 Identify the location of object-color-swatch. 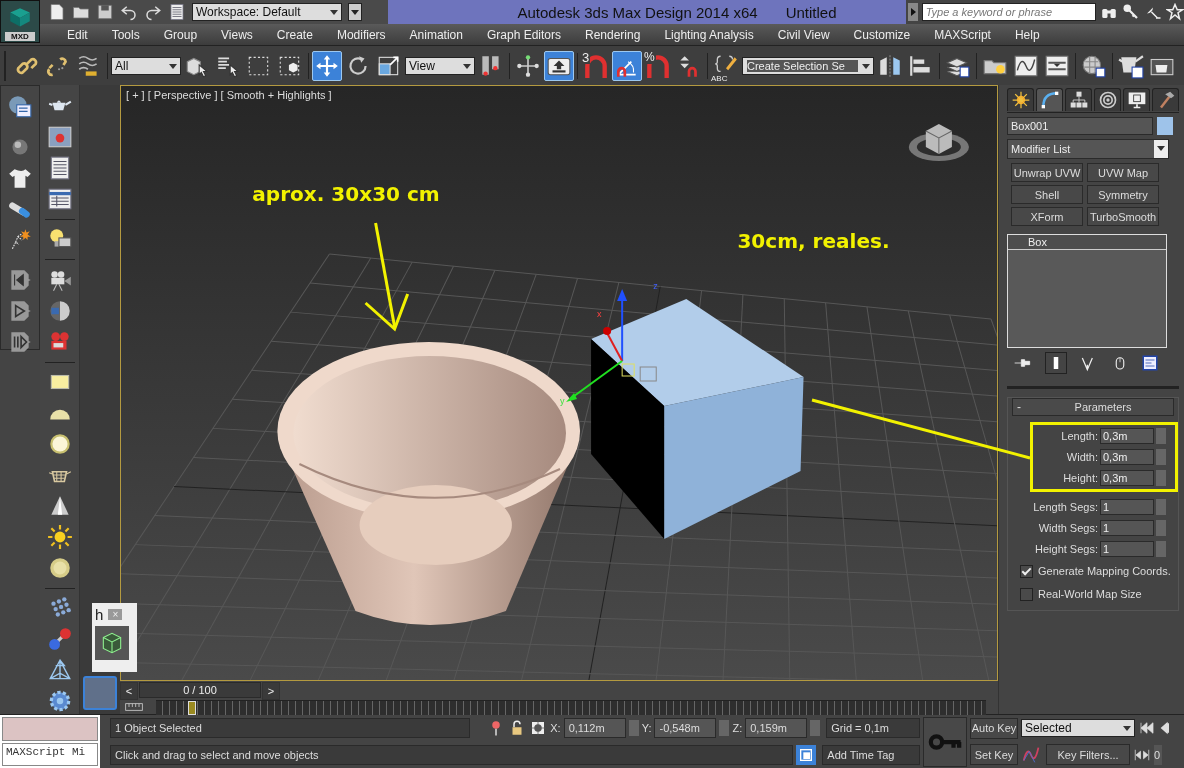
(1165, 126).